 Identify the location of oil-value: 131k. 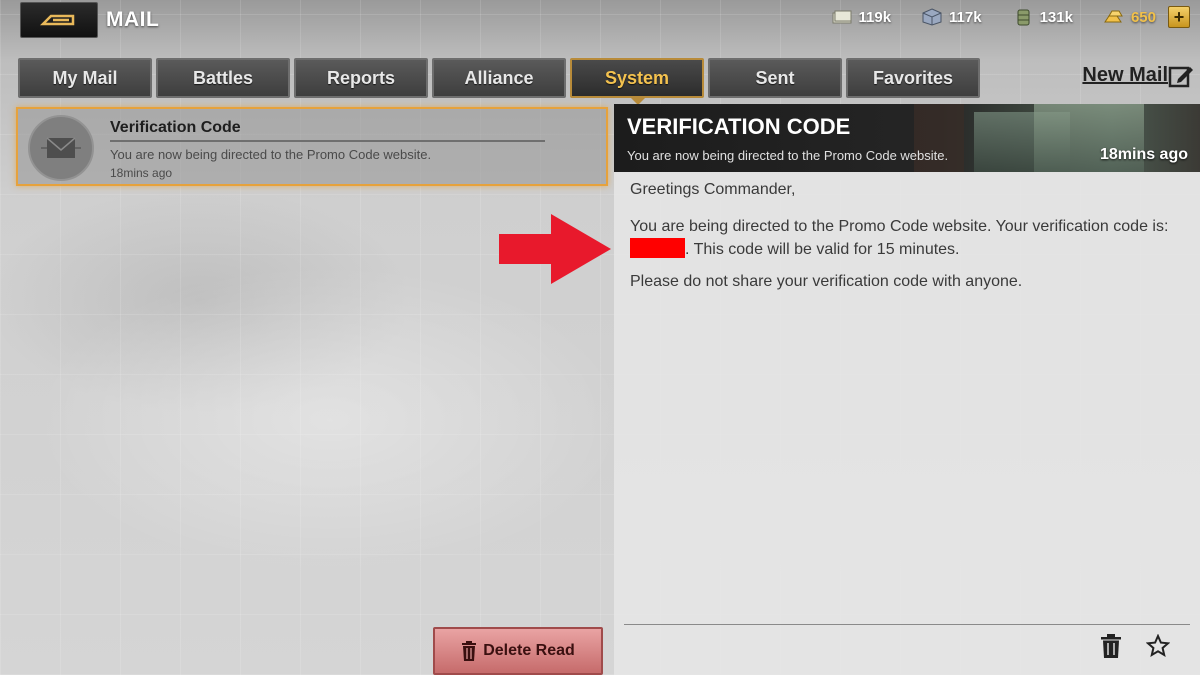
(1056, 17).